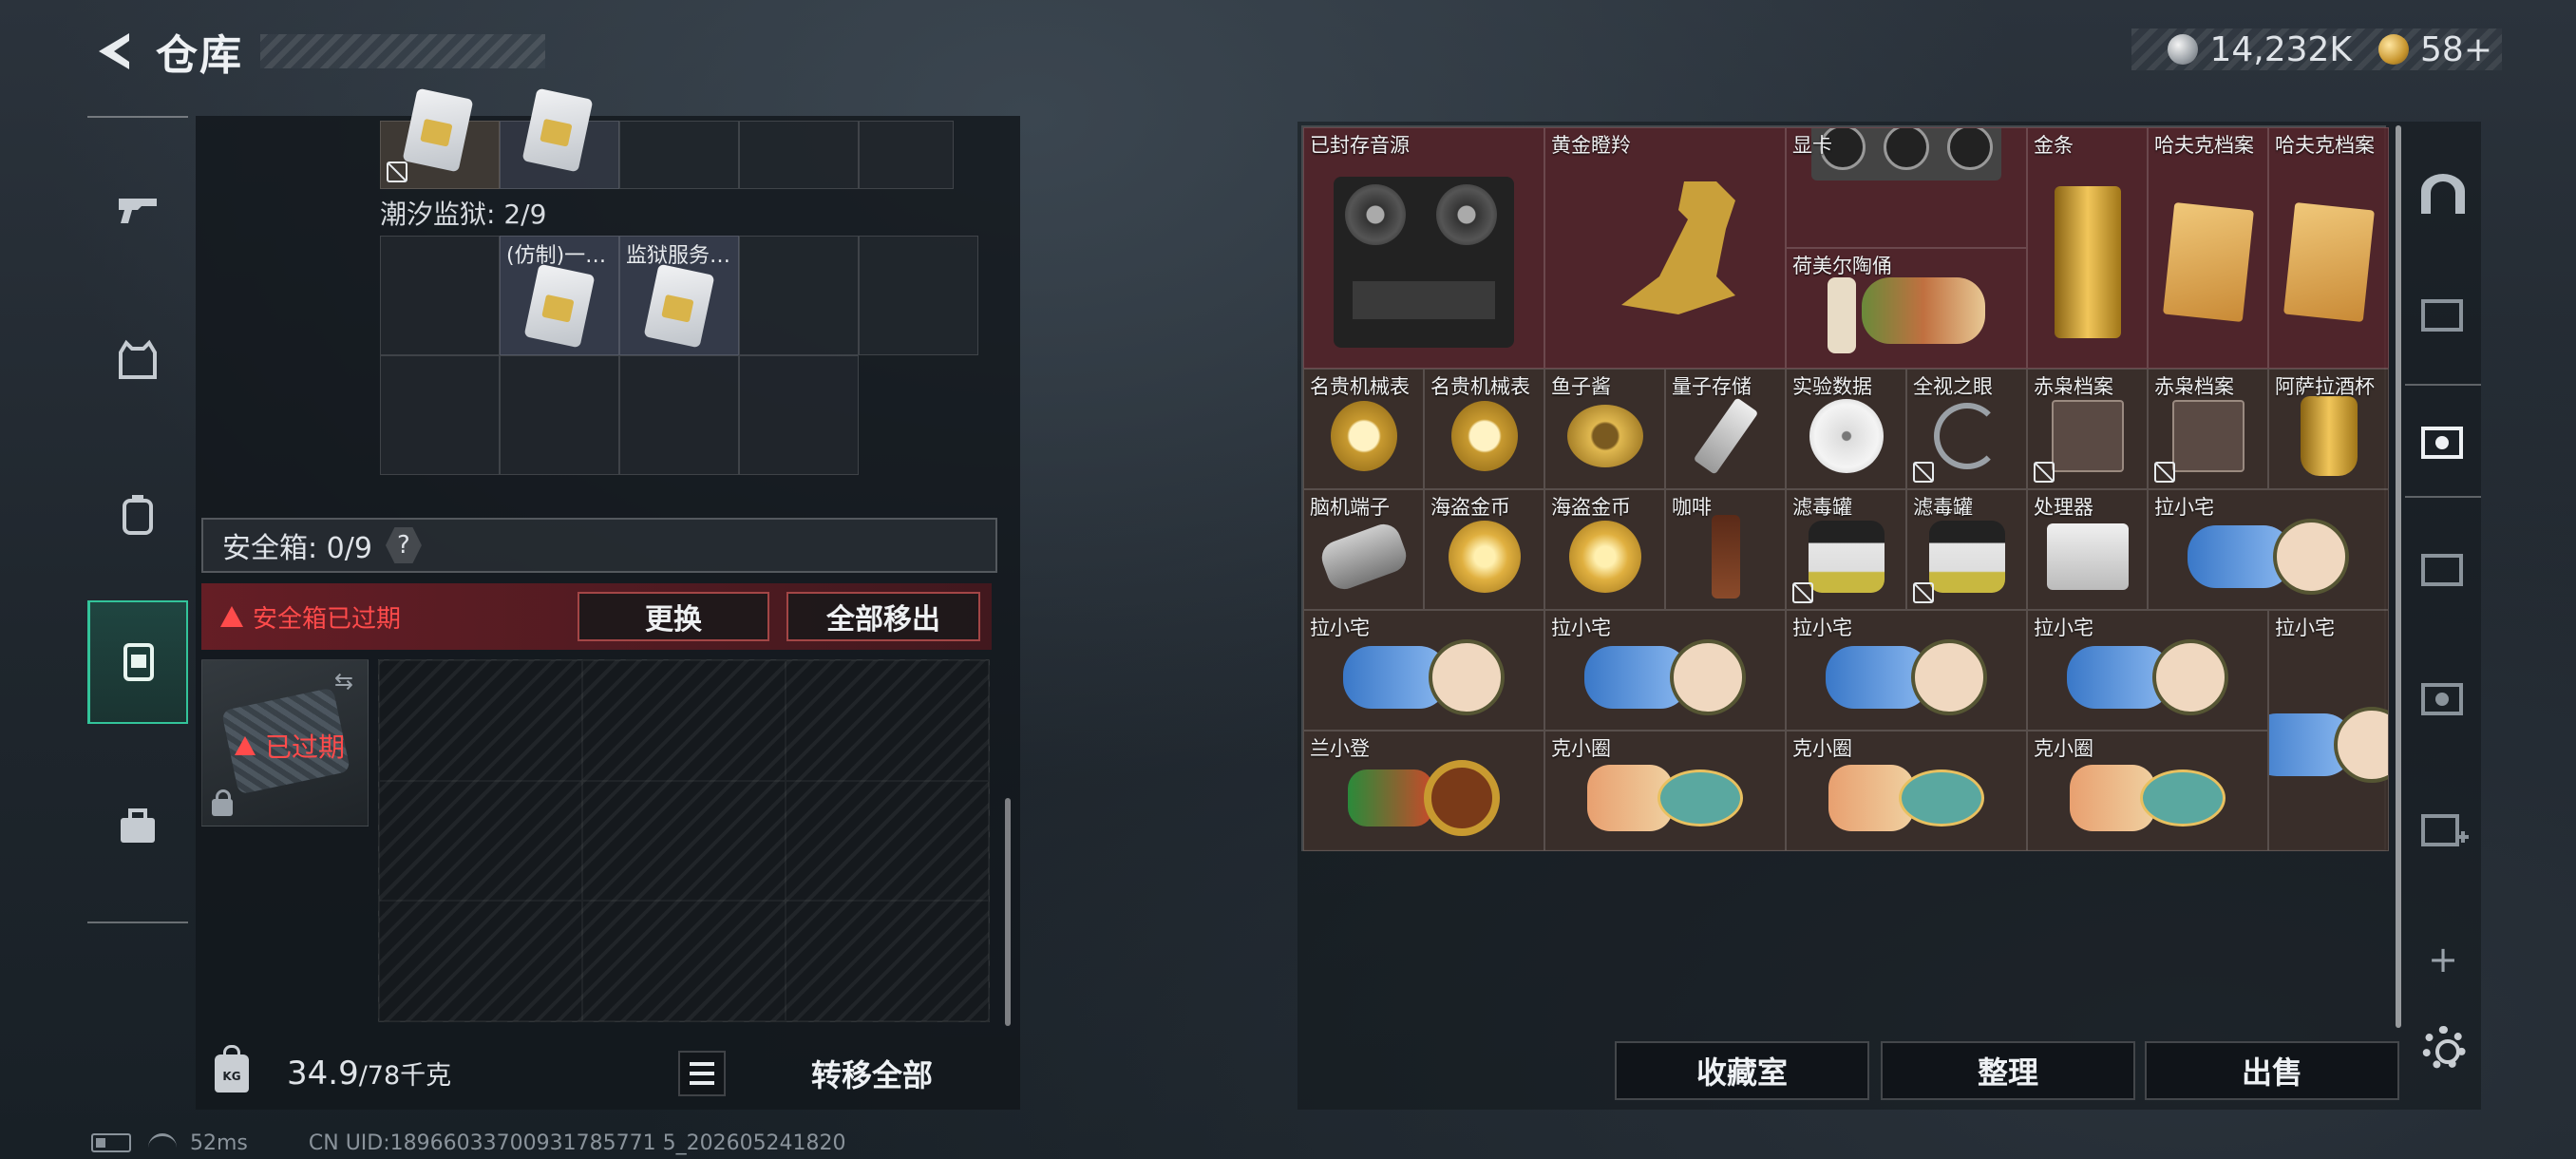  I want to click on stash-item: 脑机端子, so click(1363, 549).